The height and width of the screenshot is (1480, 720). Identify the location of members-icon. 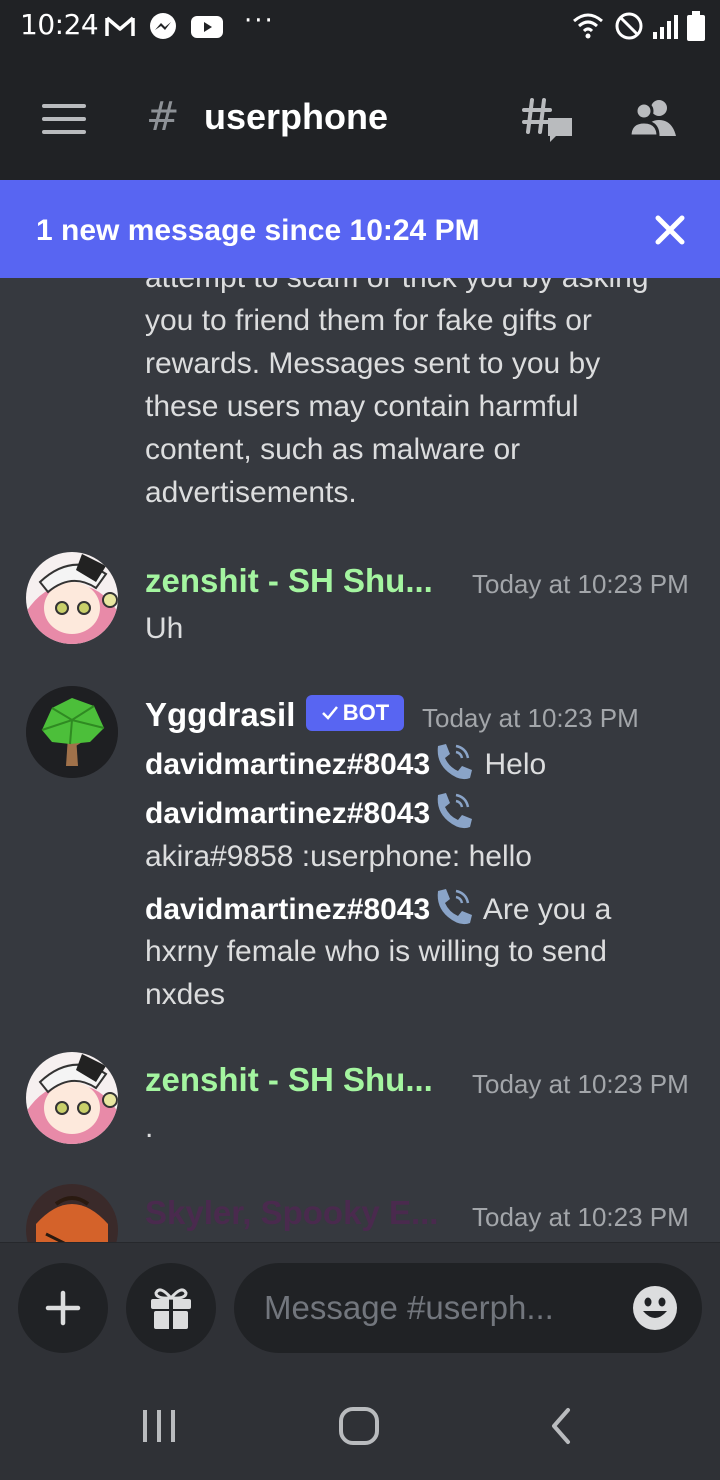
(653, 118).